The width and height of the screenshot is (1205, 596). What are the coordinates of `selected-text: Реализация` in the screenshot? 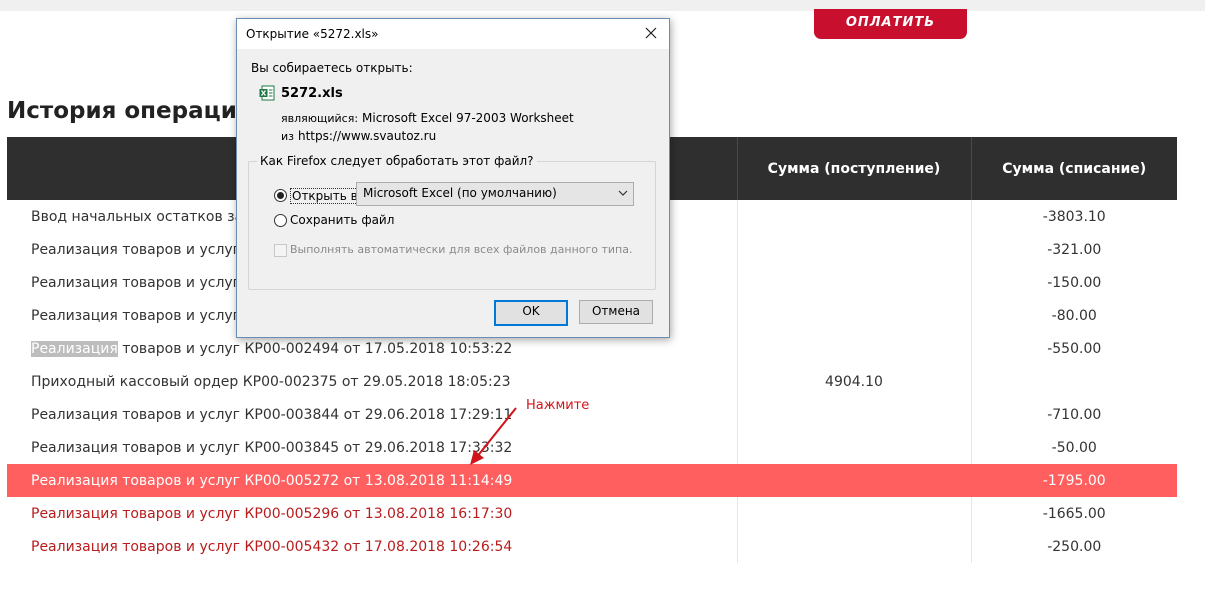 It's located at (74, 348).